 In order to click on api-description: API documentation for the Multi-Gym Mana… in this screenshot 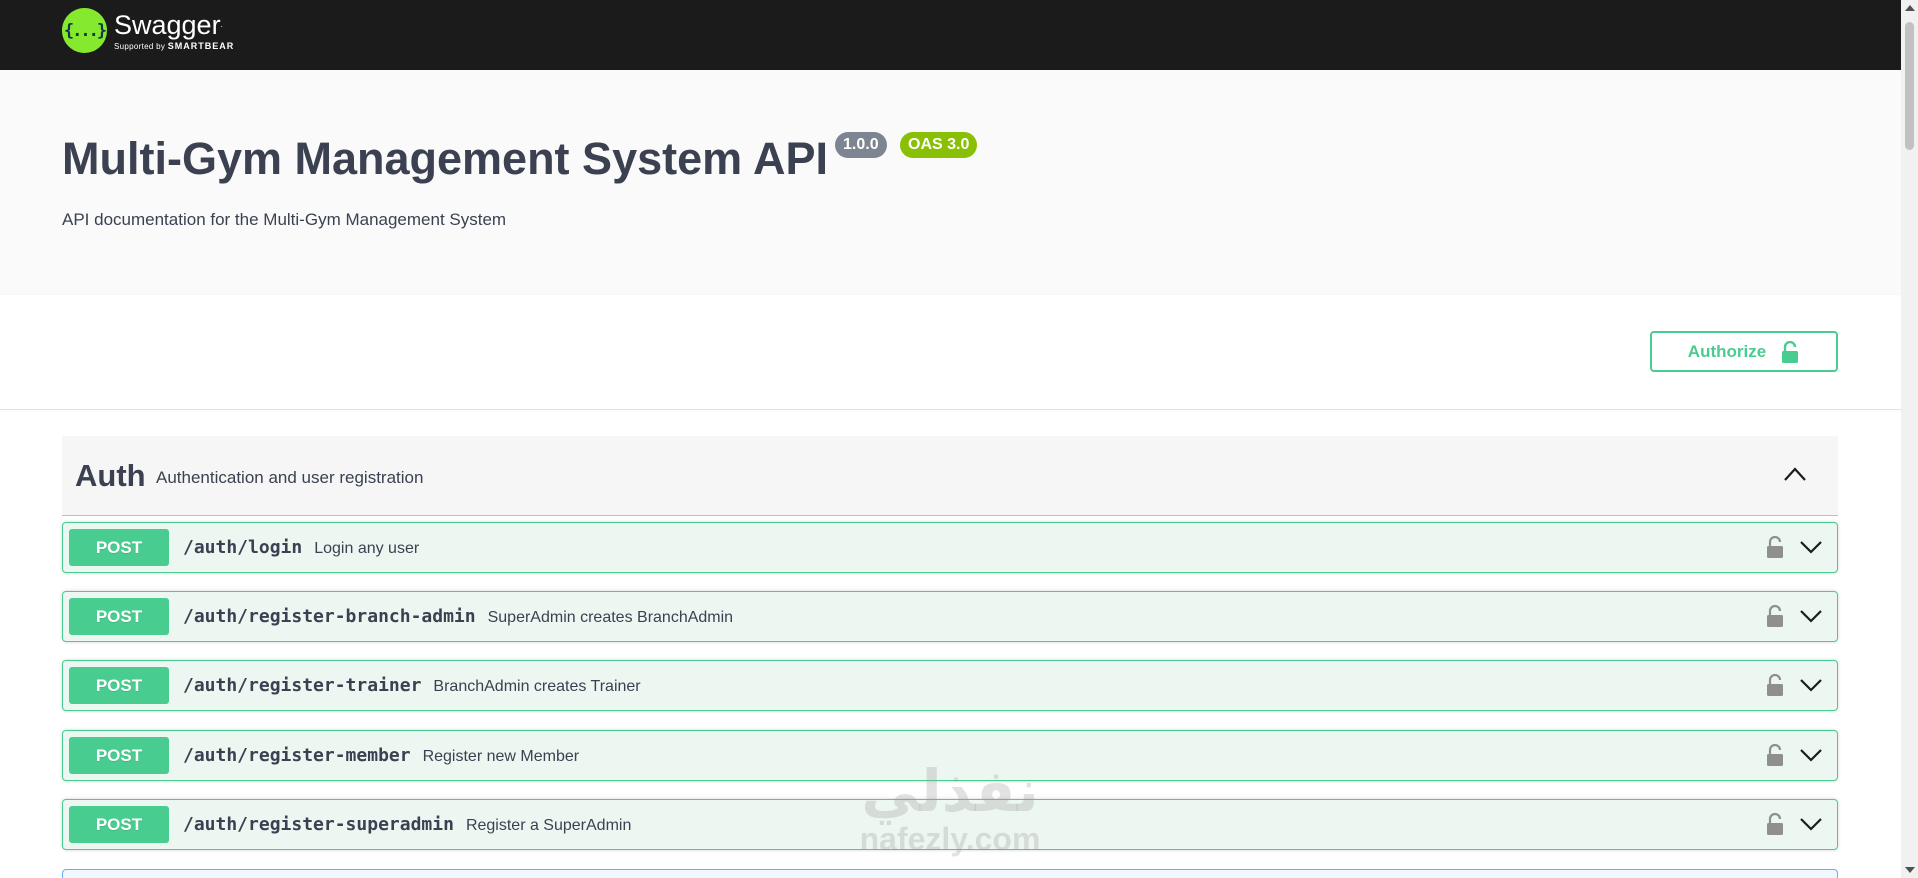, I will do `click(284, 219)`.